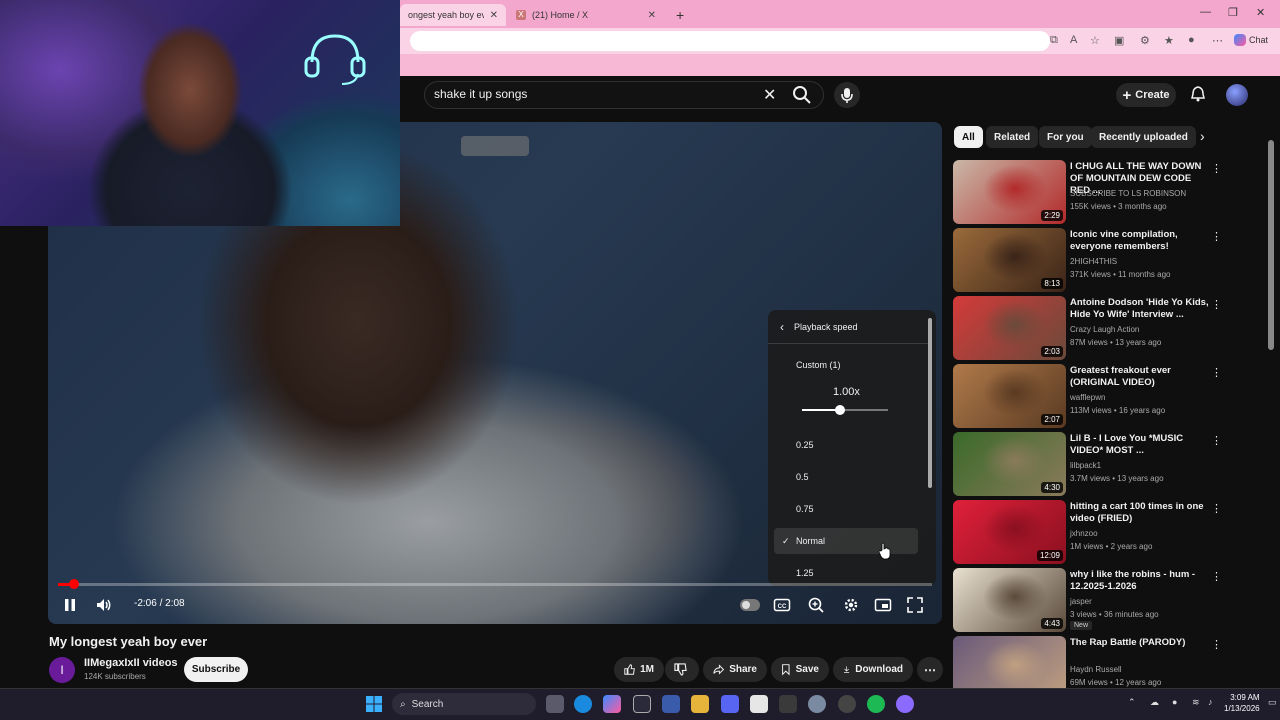 The image size is (1280, 720). I want to click on clear-search-icon: ✕, so click(769, 95).